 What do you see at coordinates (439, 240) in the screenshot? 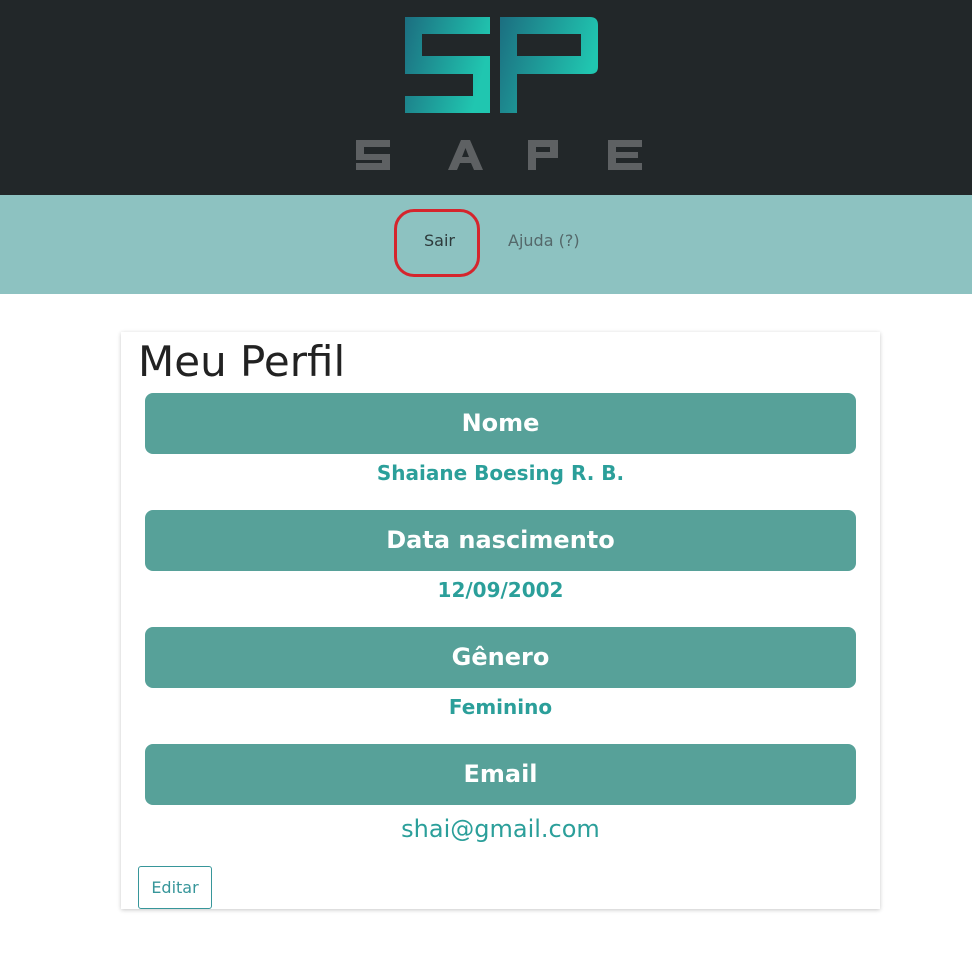
I see `nav-logout-link: Sair` at bounding box center [439, 240].